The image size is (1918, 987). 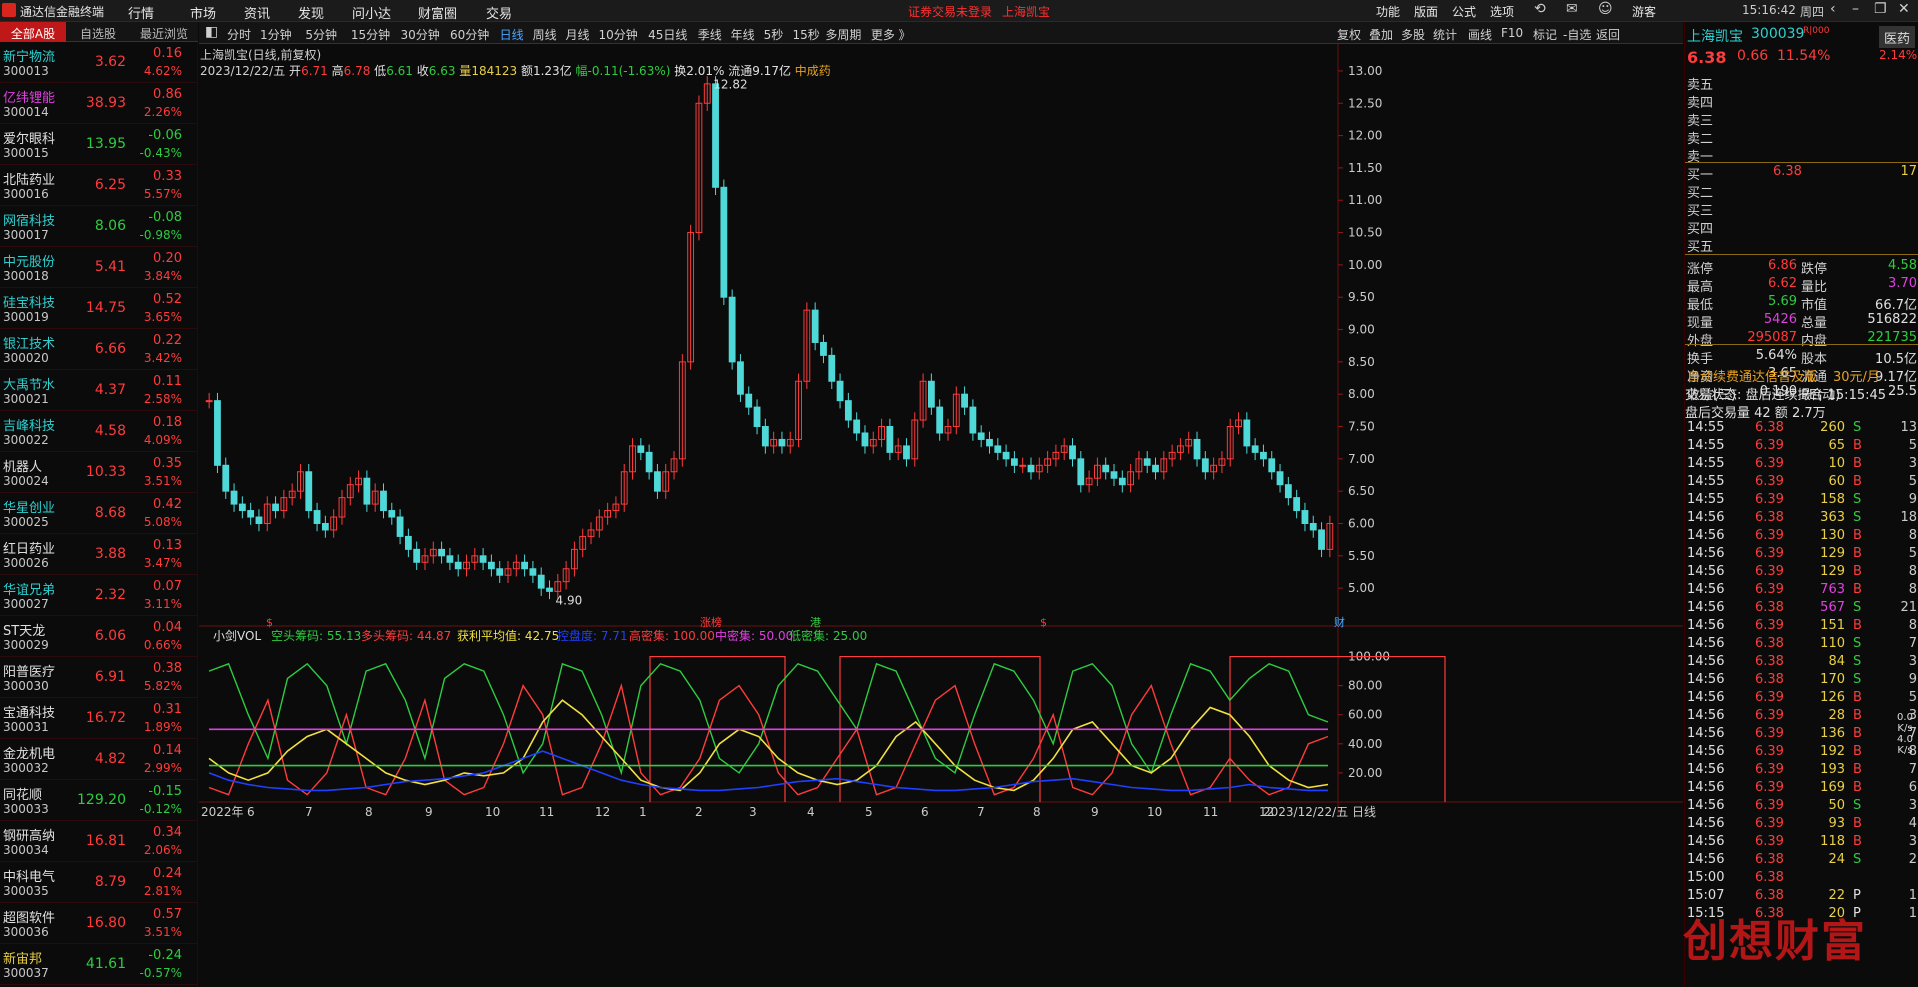 I want to click on stock-row: 钢研高纳 300034 16.81 0.34 2.06%, so click(x=99, y=841).